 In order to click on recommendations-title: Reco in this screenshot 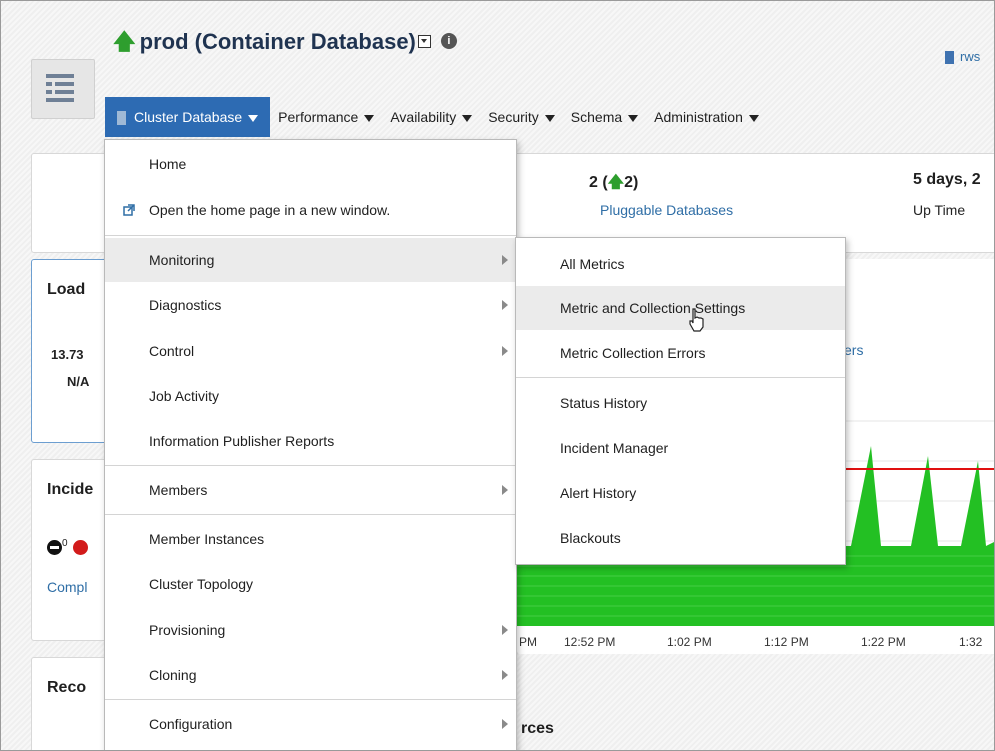, I will do `click(67, 687)`.